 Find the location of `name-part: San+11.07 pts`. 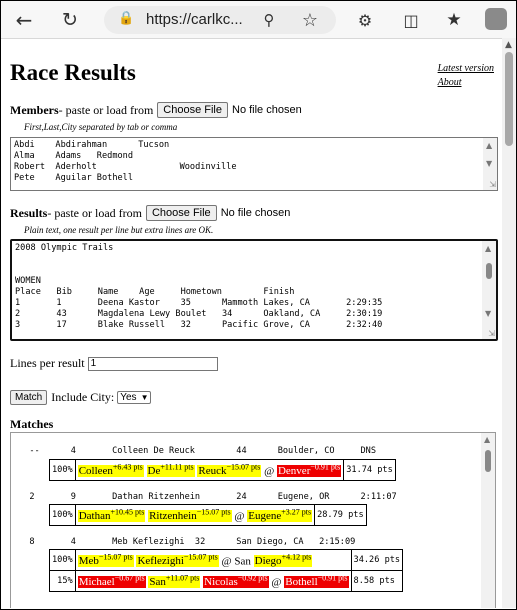

name-part: San+11.07 pts is located at coordinates (174, 581).